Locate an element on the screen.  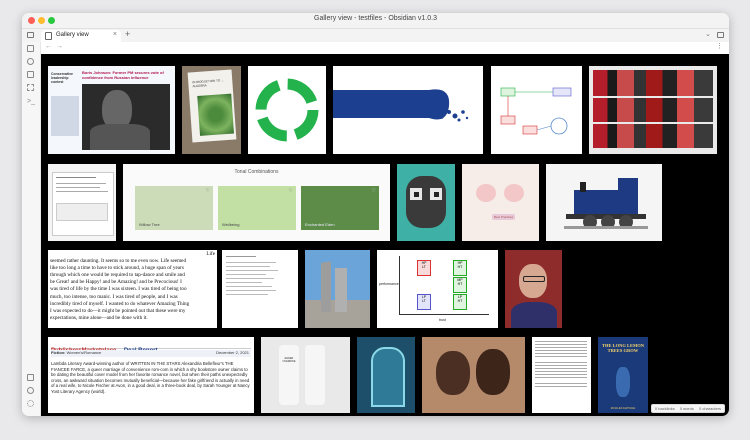
book-art is located at coordinates (215, 114).